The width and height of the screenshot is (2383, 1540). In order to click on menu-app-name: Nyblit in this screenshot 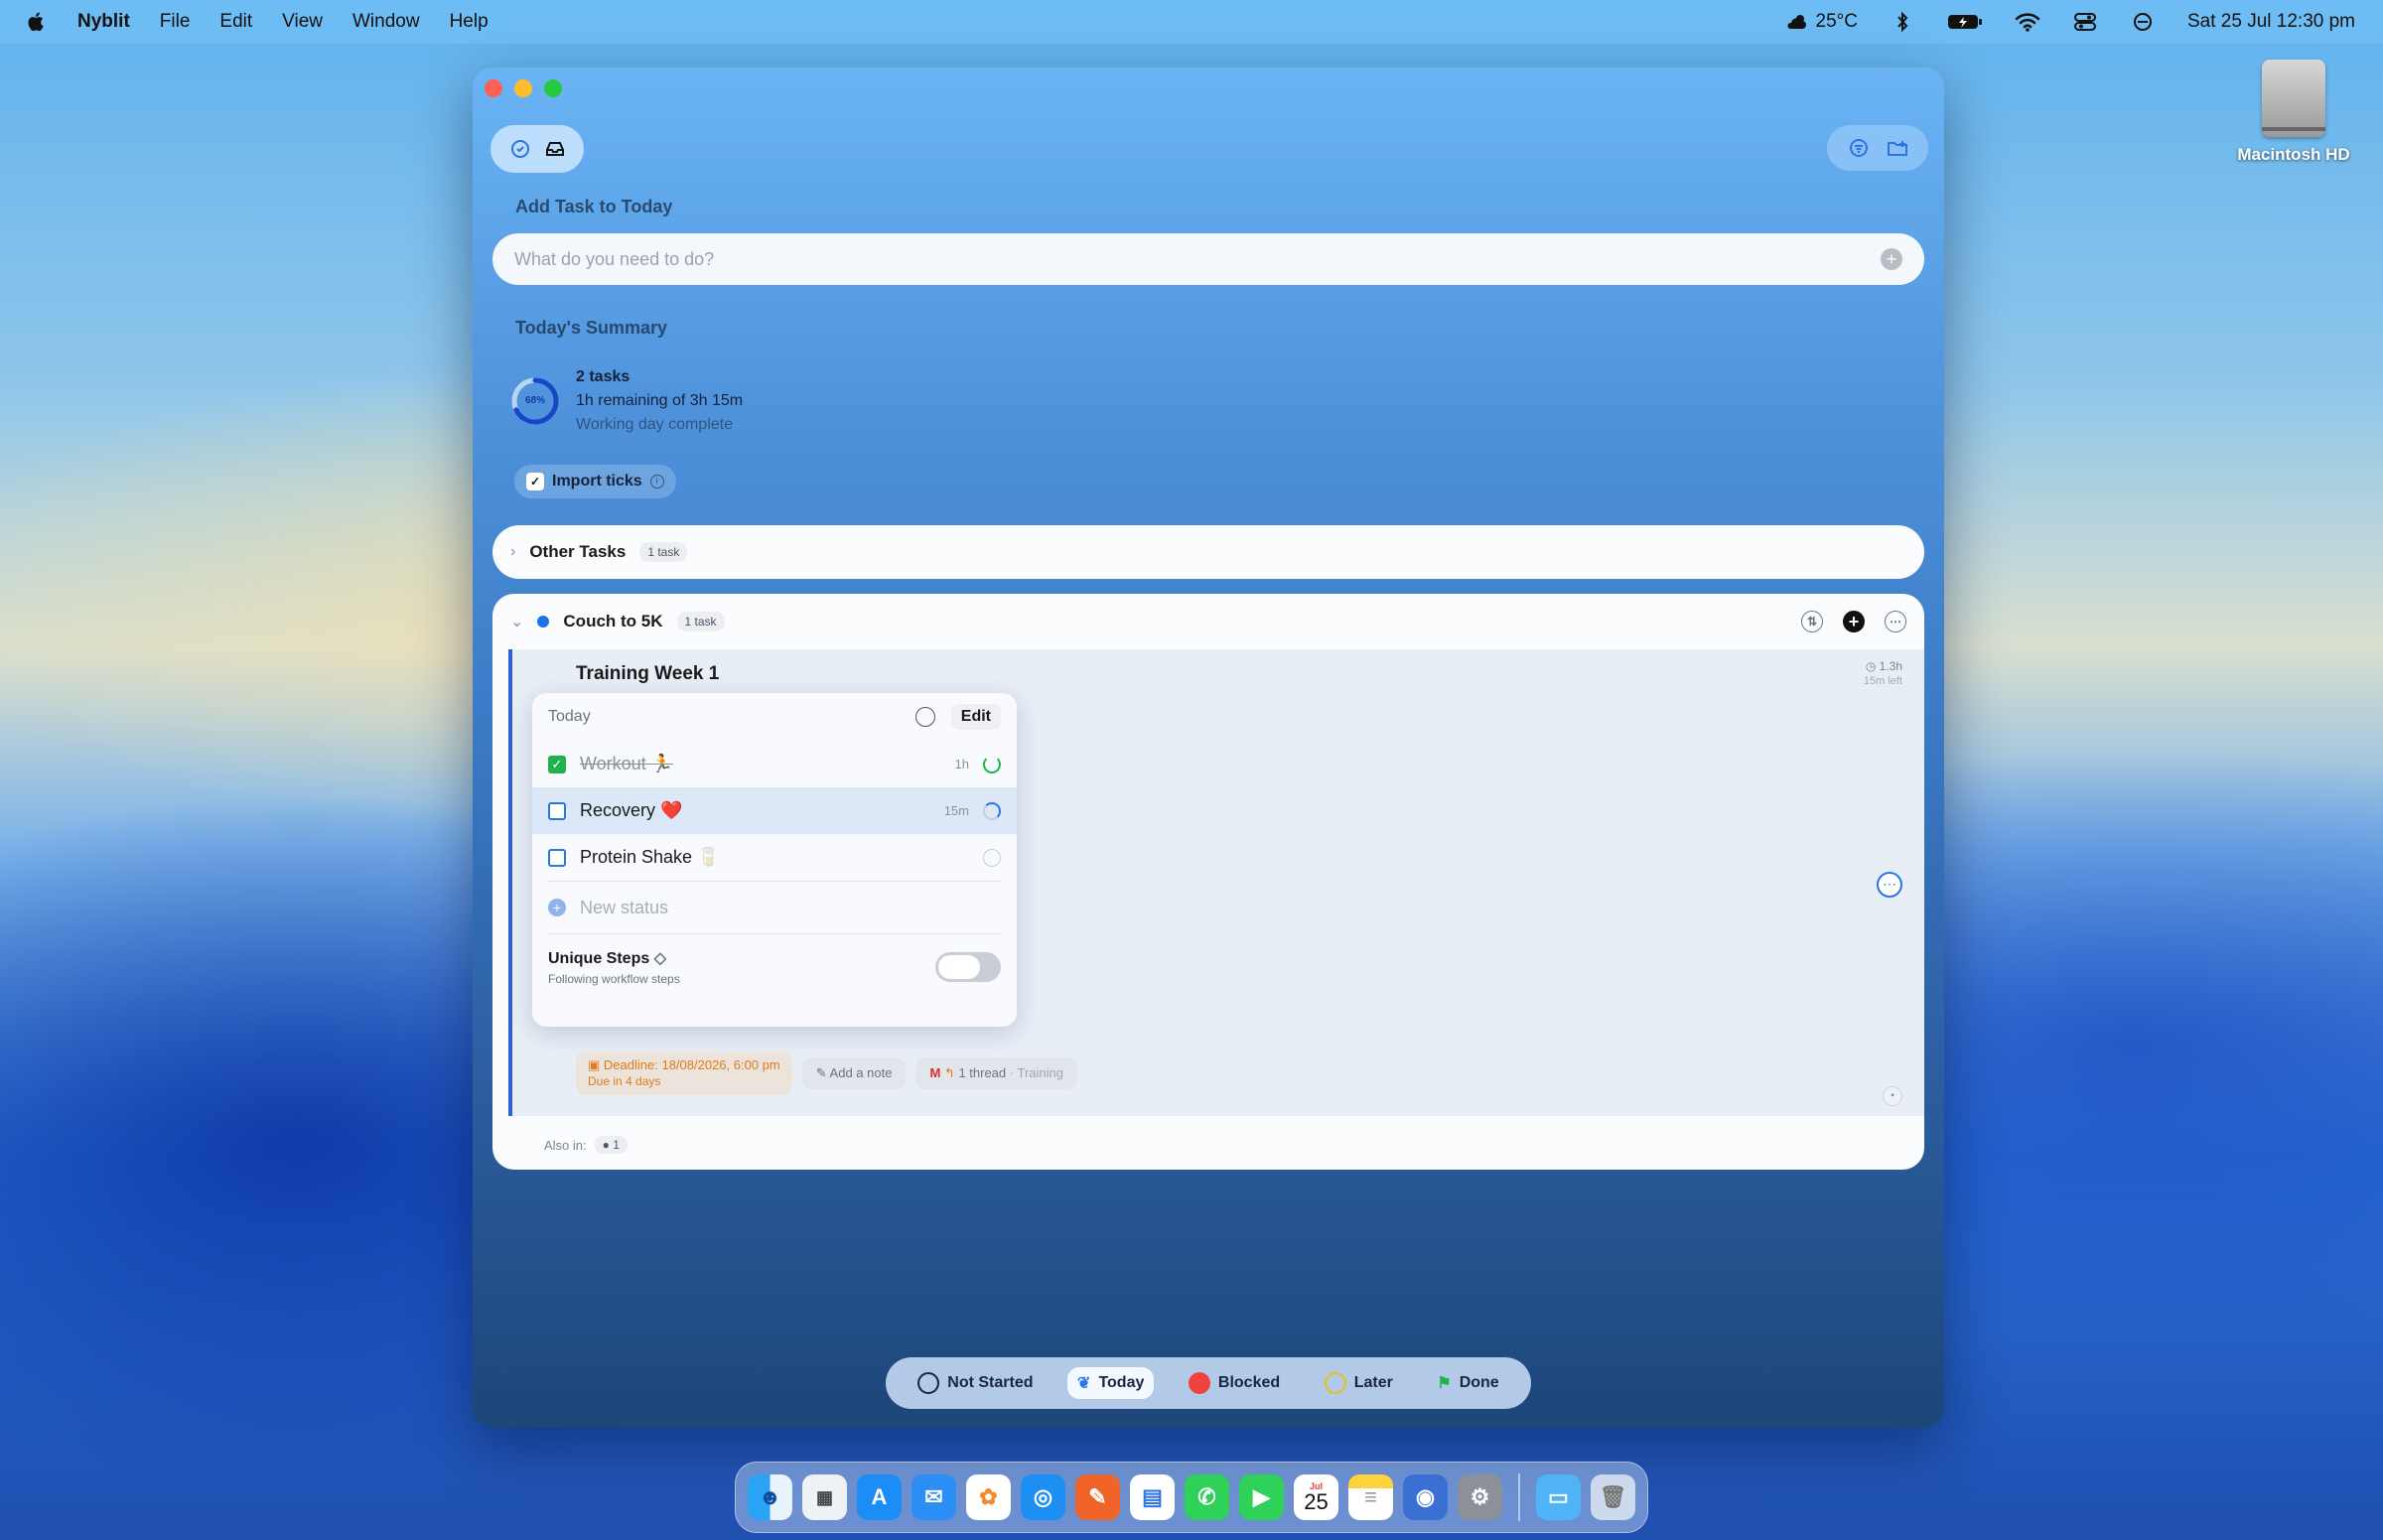, I will do `click(103, 22)`.